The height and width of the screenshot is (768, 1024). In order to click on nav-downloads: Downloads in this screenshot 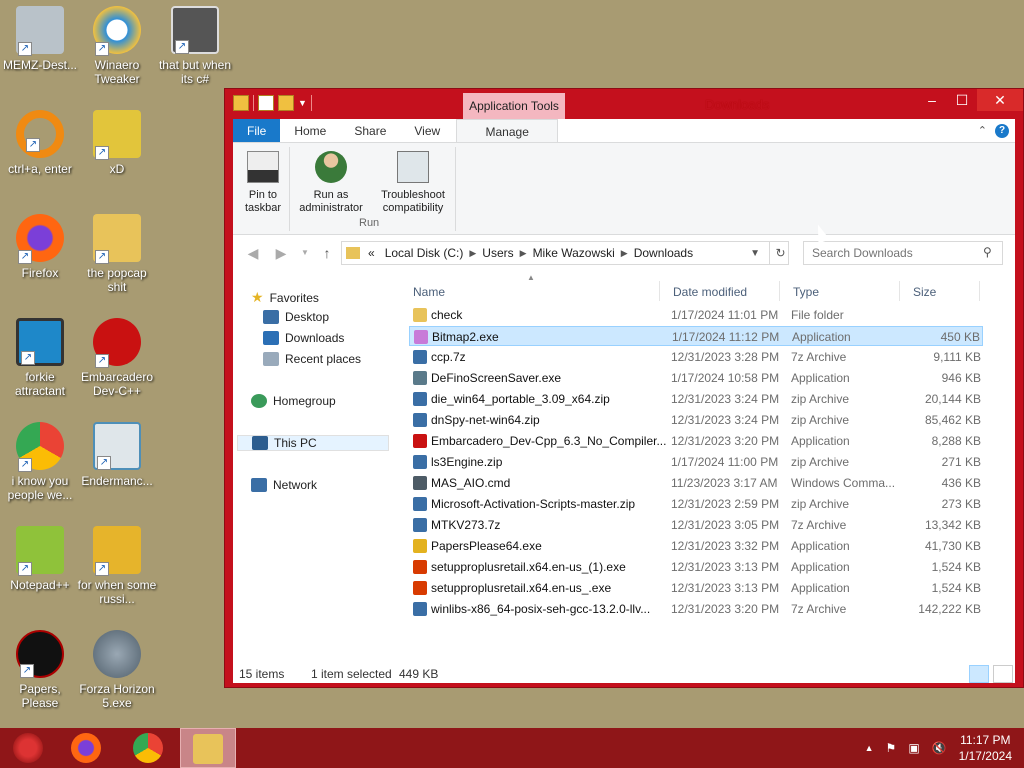, I will do `click(303, 338)`.